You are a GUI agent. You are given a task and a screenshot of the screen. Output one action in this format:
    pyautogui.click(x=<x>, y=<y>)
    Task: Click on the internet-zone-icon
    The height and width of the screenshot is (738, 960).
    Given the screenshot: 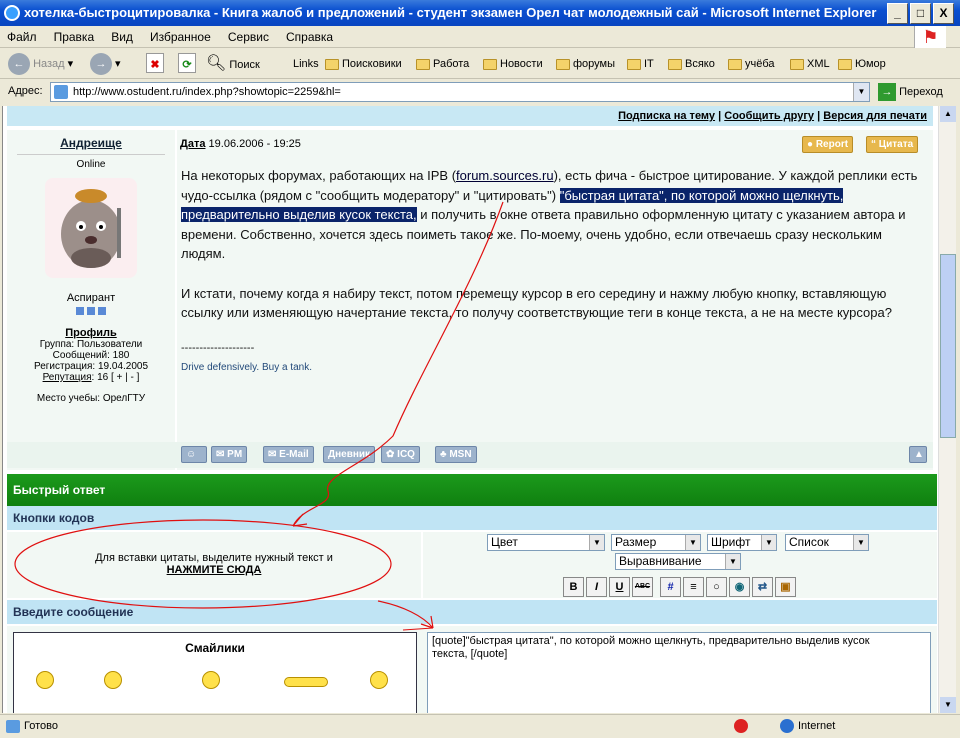 What is the action you would take?
    pyautogui.click(x=787, y=726)
    